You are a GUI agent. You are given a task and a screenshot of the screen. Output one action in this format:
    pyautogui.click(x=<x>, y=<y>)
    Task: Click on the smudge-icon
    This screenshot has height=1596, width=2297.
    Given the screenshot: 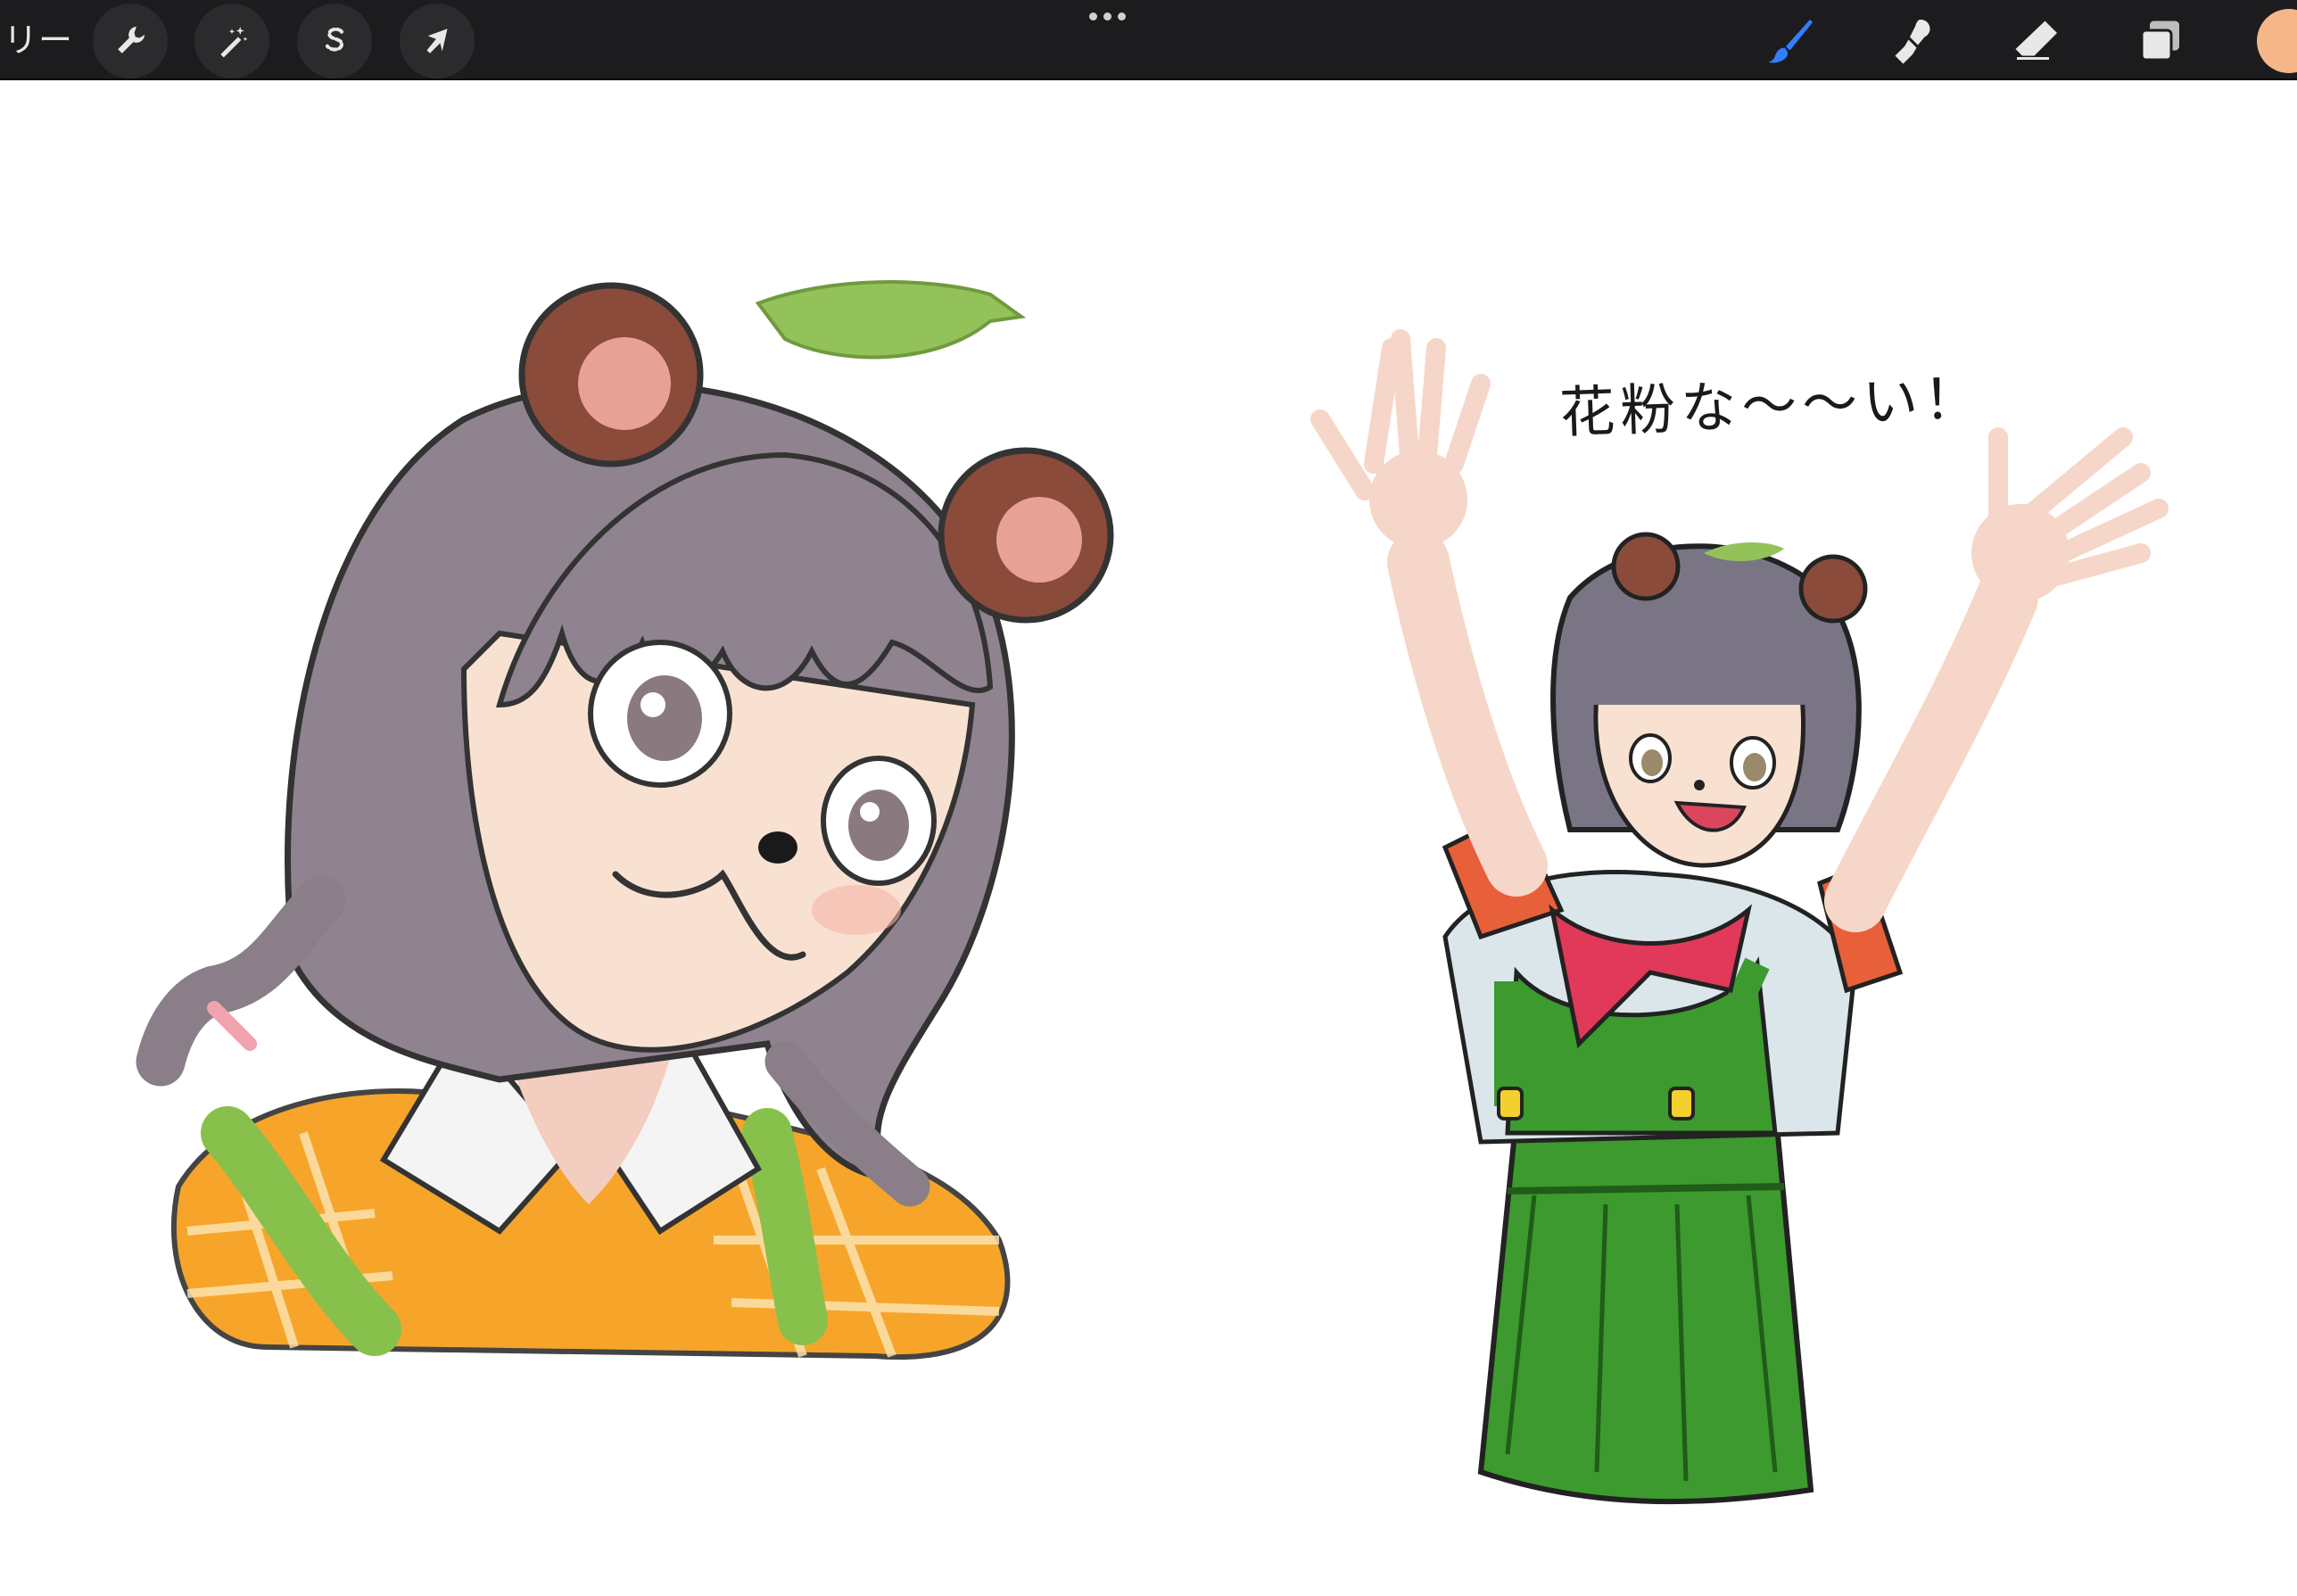 What is the action you would take?
    pyautogui.click(x=1912, y=41)
    